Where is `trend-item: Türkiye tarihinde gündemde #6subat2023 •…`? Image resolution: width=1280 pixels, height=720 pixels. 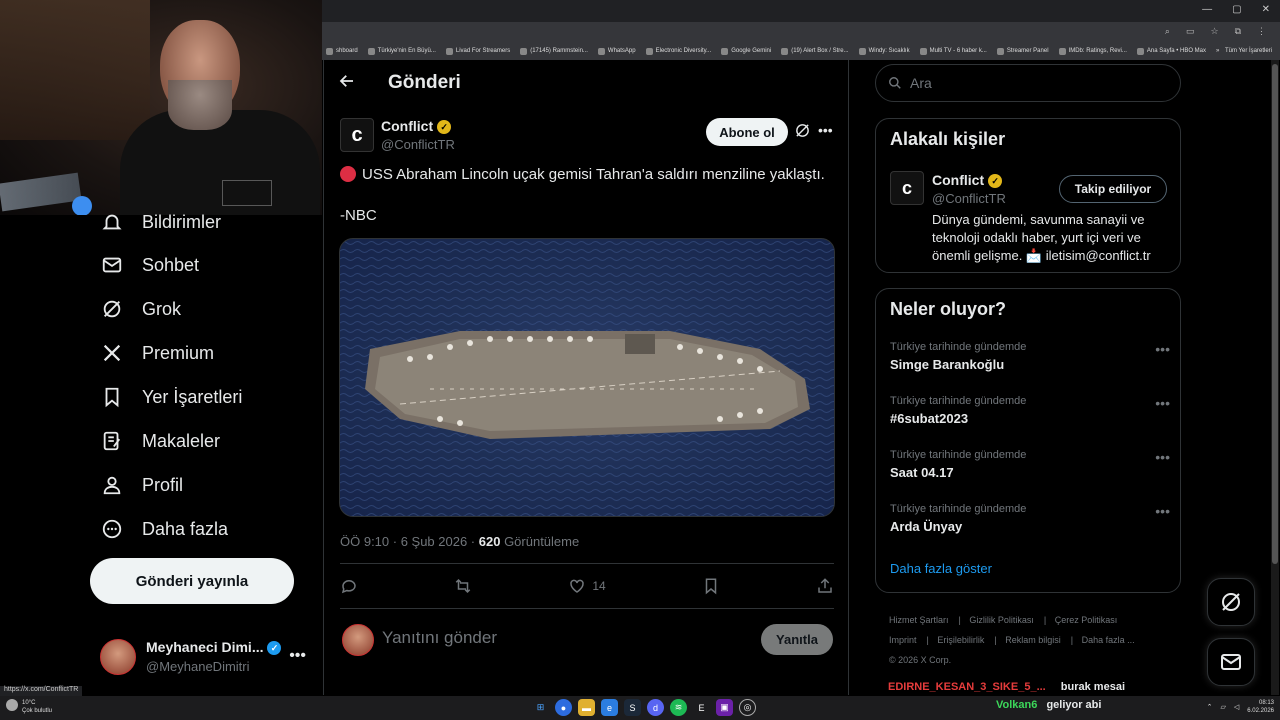 trend-item: Türkiye tarihinde gündemde #6subat2023 •… is located at coordinates (1030, 410).